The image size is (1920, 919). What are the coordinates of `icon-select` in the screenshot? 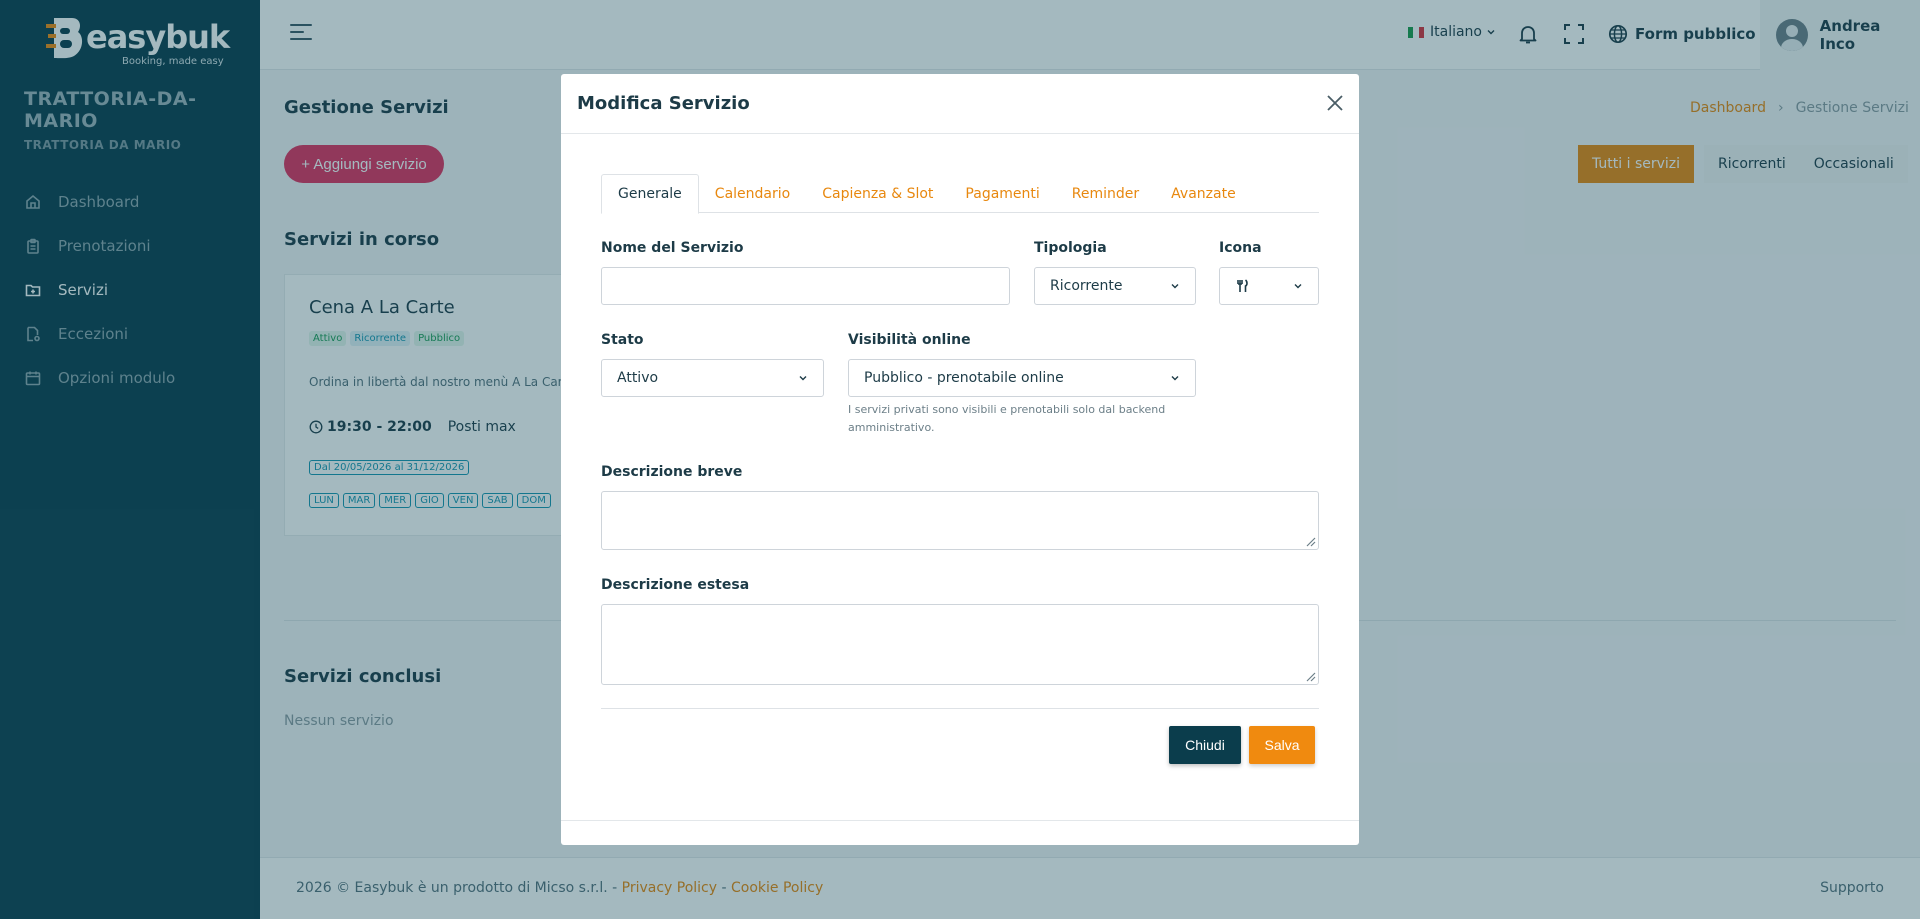 It's located at (1269, 286).